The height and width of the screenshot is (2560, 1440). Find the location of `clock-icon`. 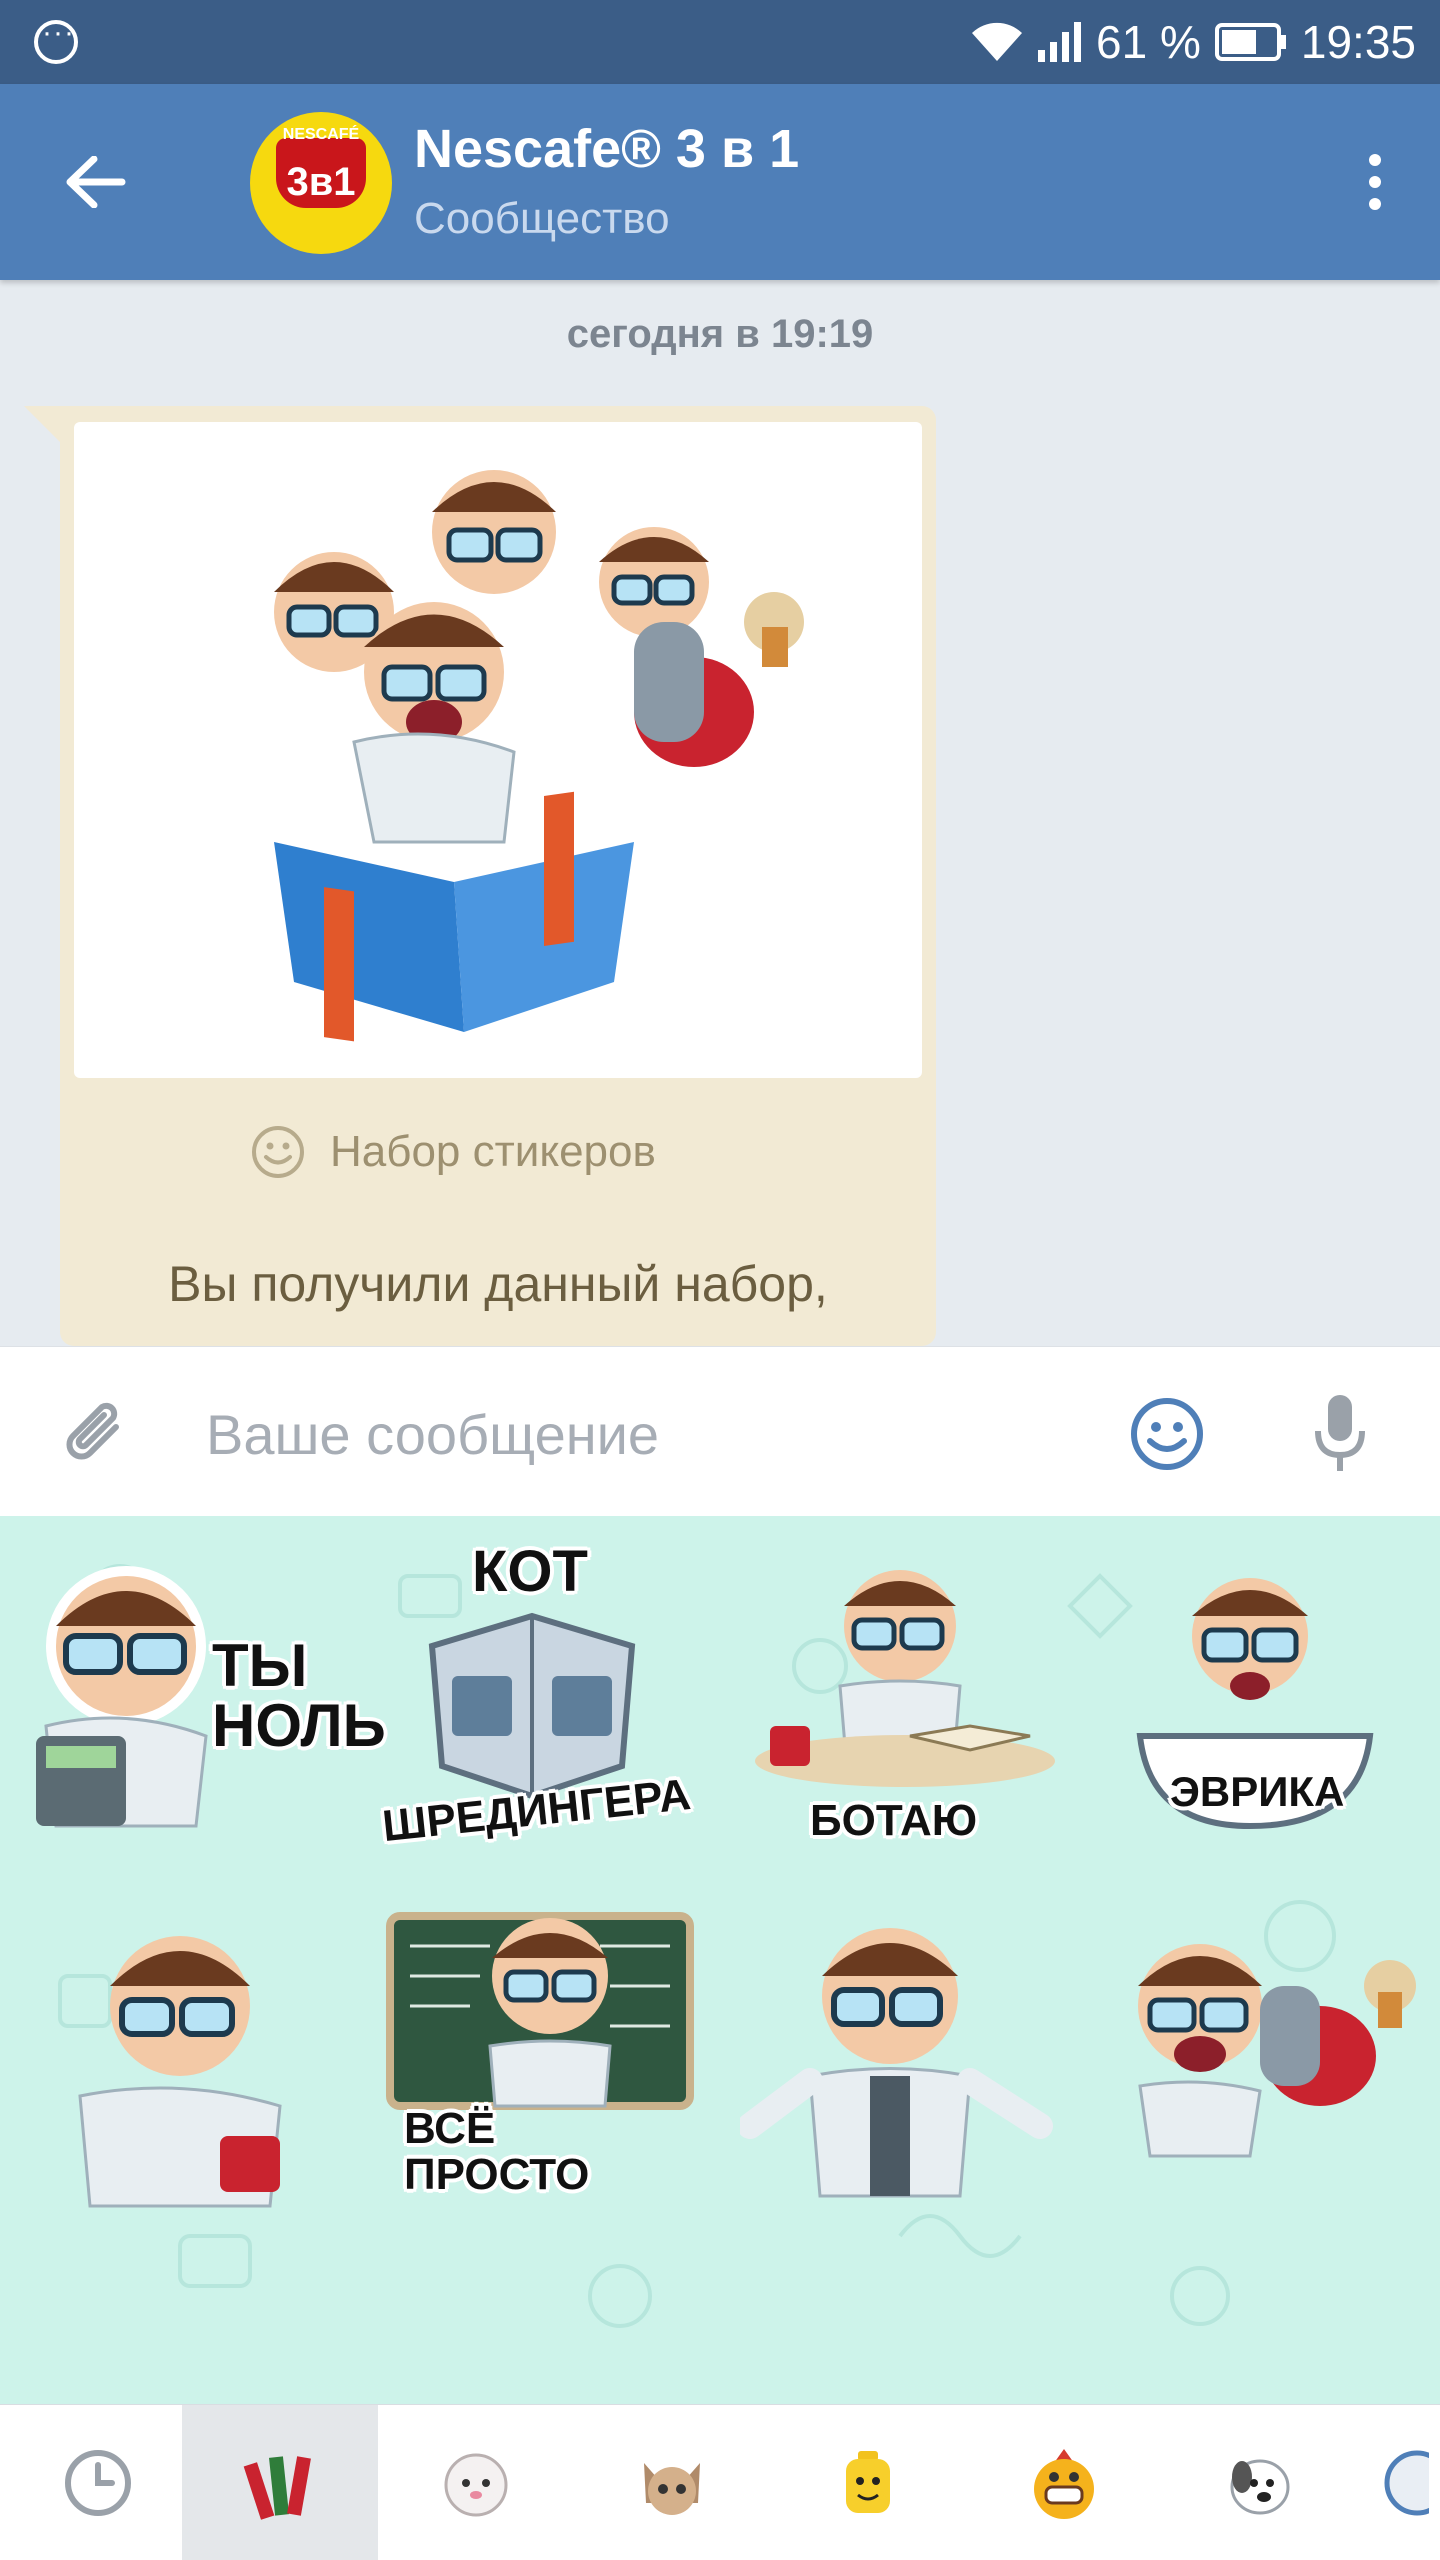

clock-icon is located at coordinates (98, 2483).